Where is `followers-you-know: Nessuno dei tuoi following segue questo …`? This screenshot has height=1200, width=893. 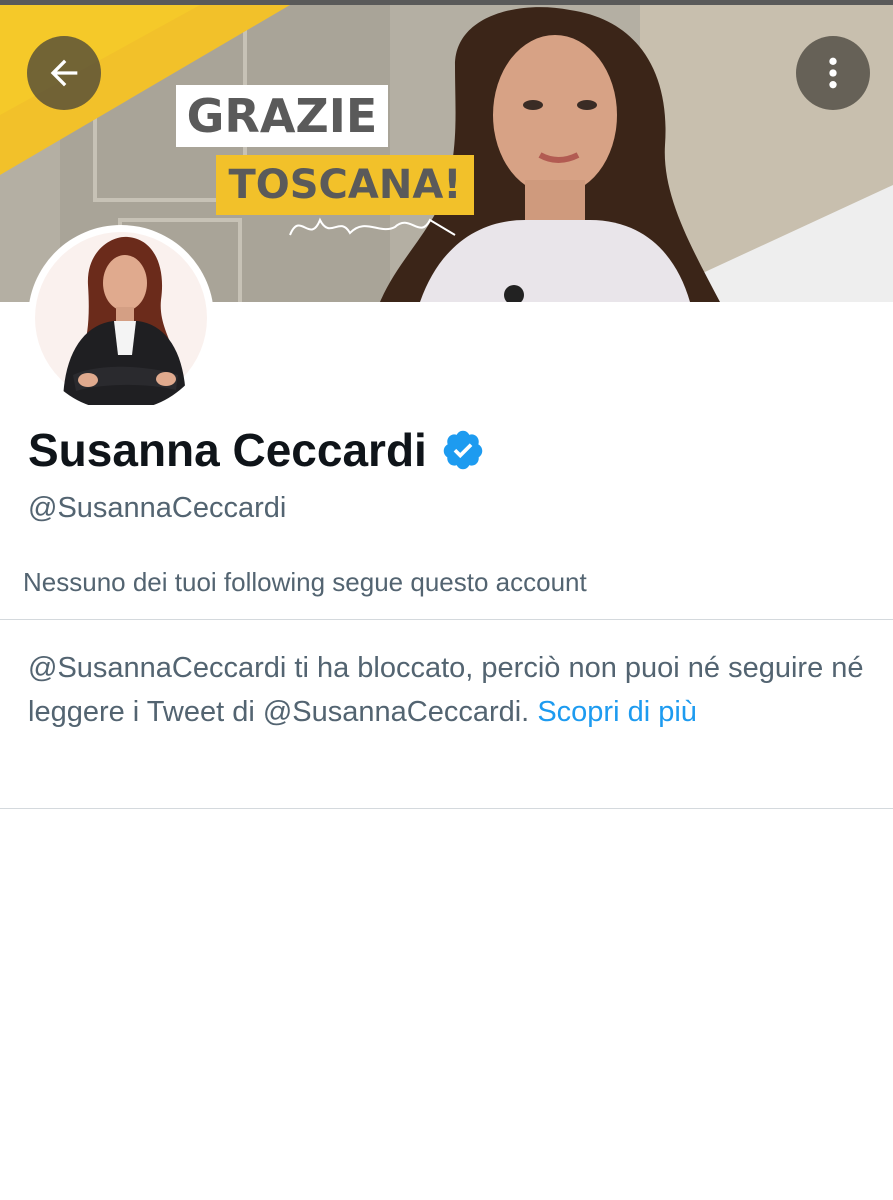 followers-you-know: Nessuno dei tuoi following segue questo … is located at coordinates (305, 582).